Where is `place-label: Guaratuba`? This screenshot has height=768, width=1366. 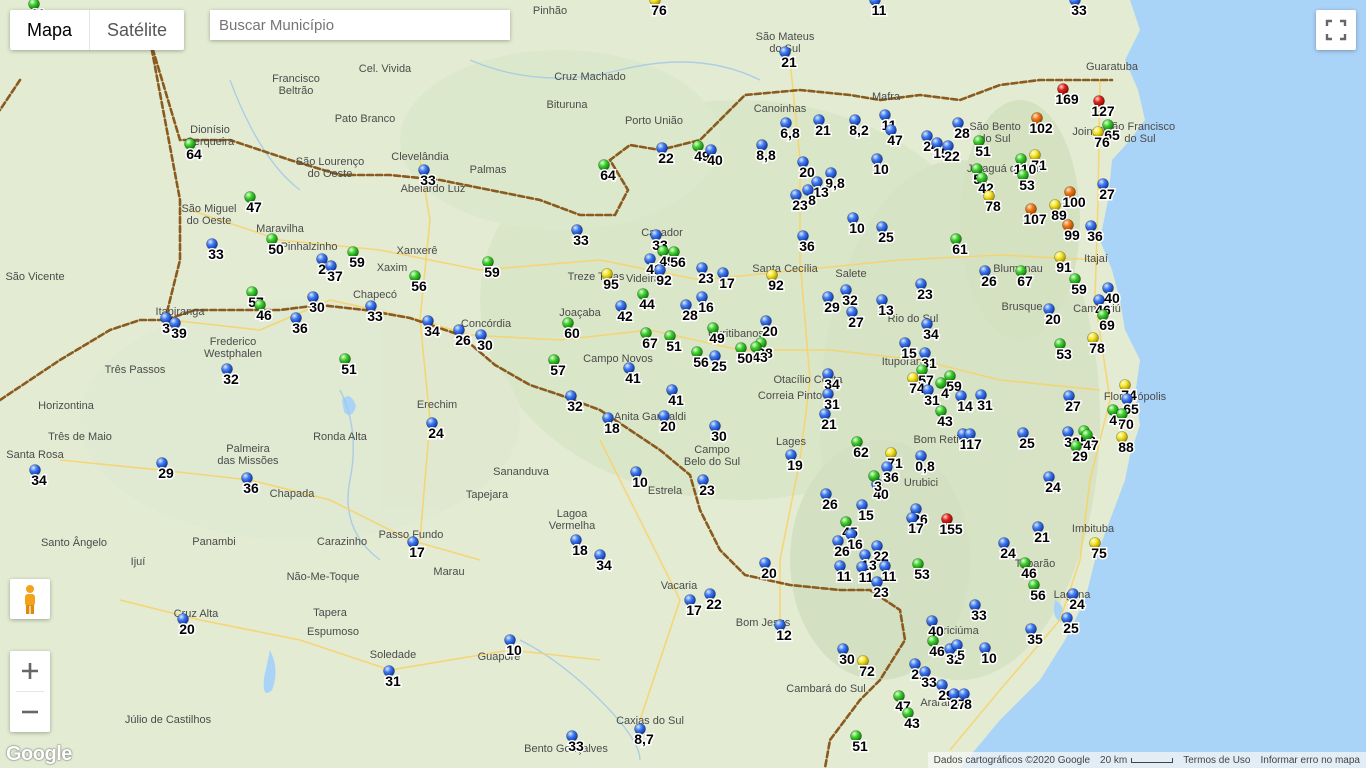
place-label: Guaratuba is located at coordinates (1112, 67).